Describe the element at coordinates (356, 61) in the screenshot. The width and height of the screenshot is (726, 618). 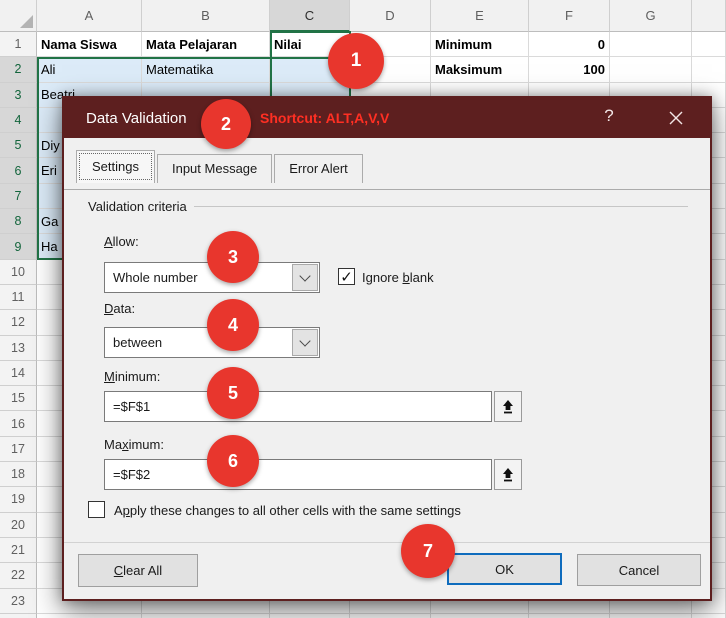
I see `step-badge-1: 1` at that location.